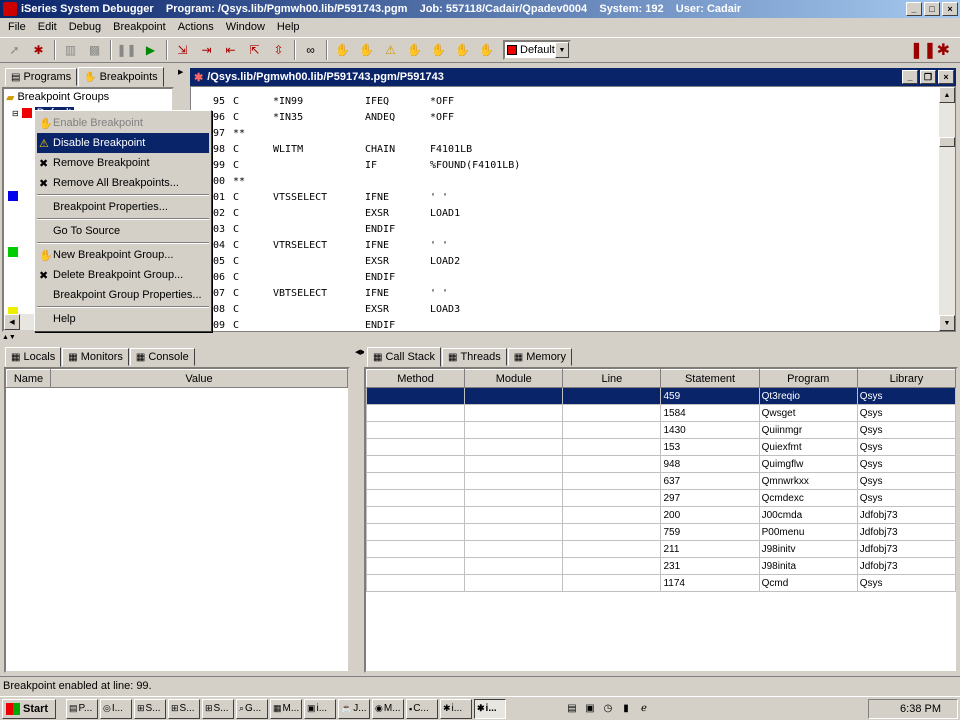 This screenshot has width=960, height=720. Describe the element at coordinates (245, 27) in the screenshot. I see `menu-window: Window` at that location.